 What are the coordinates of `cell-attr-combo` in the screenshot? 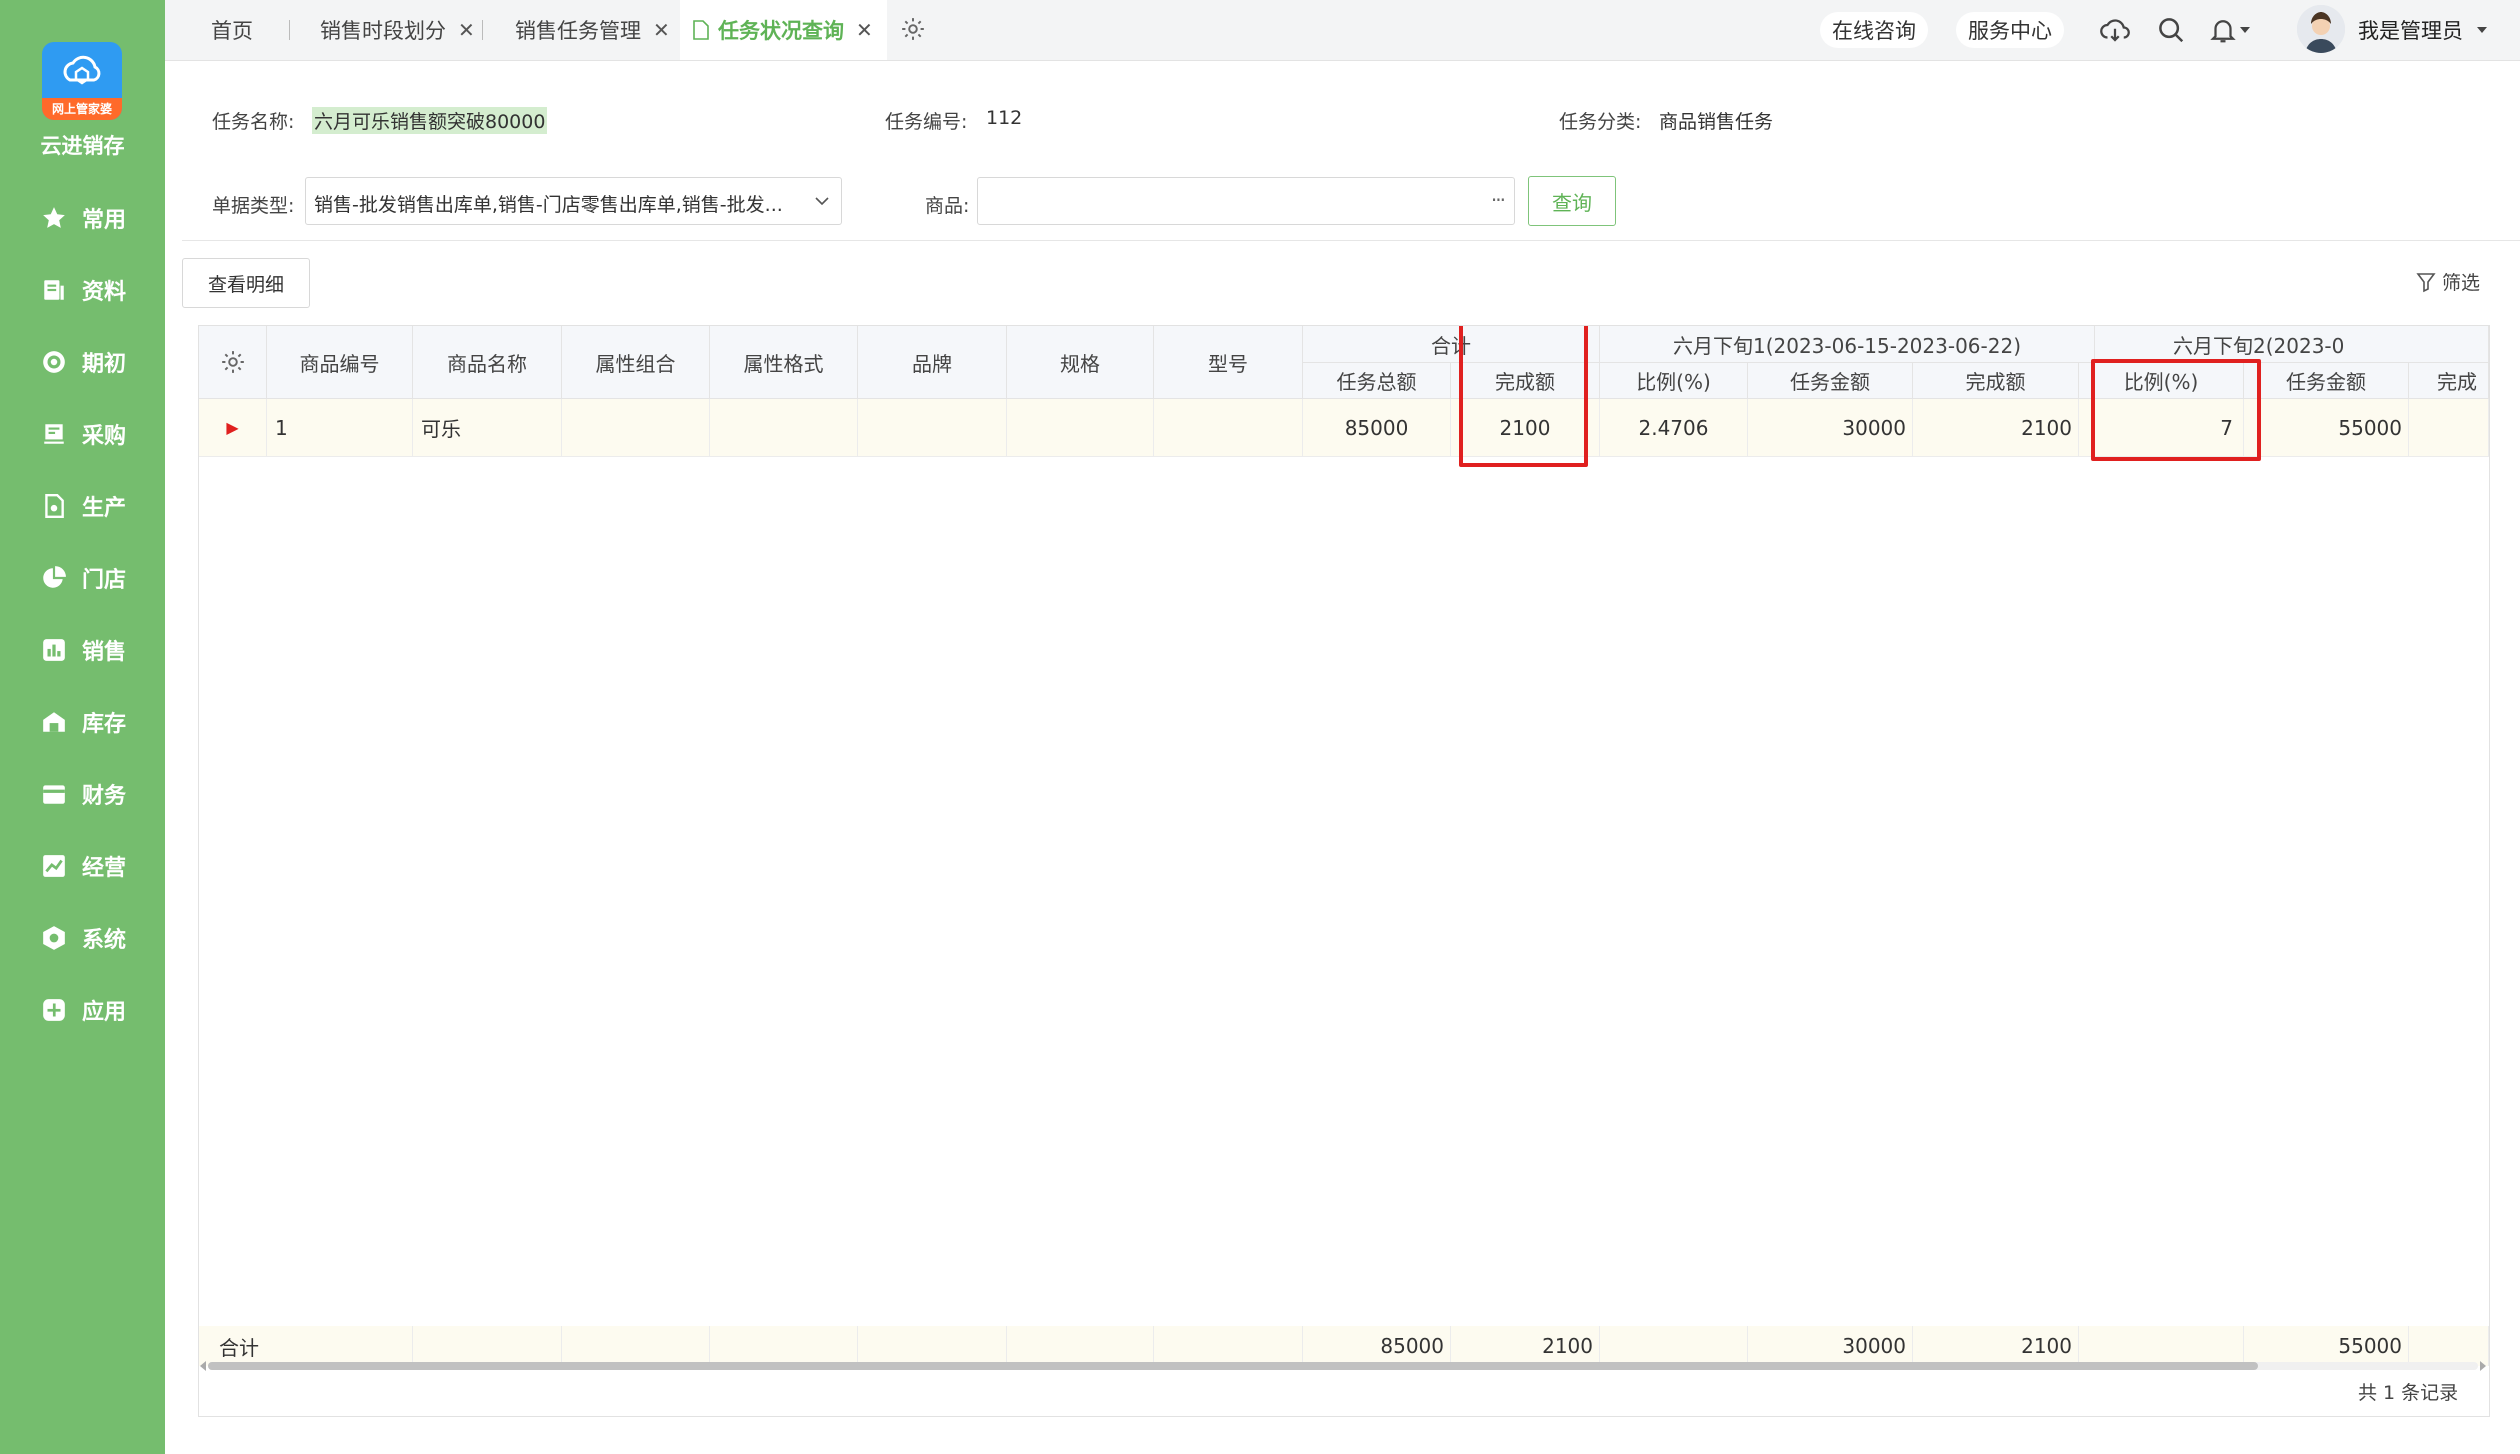 It's located at (636, 428).